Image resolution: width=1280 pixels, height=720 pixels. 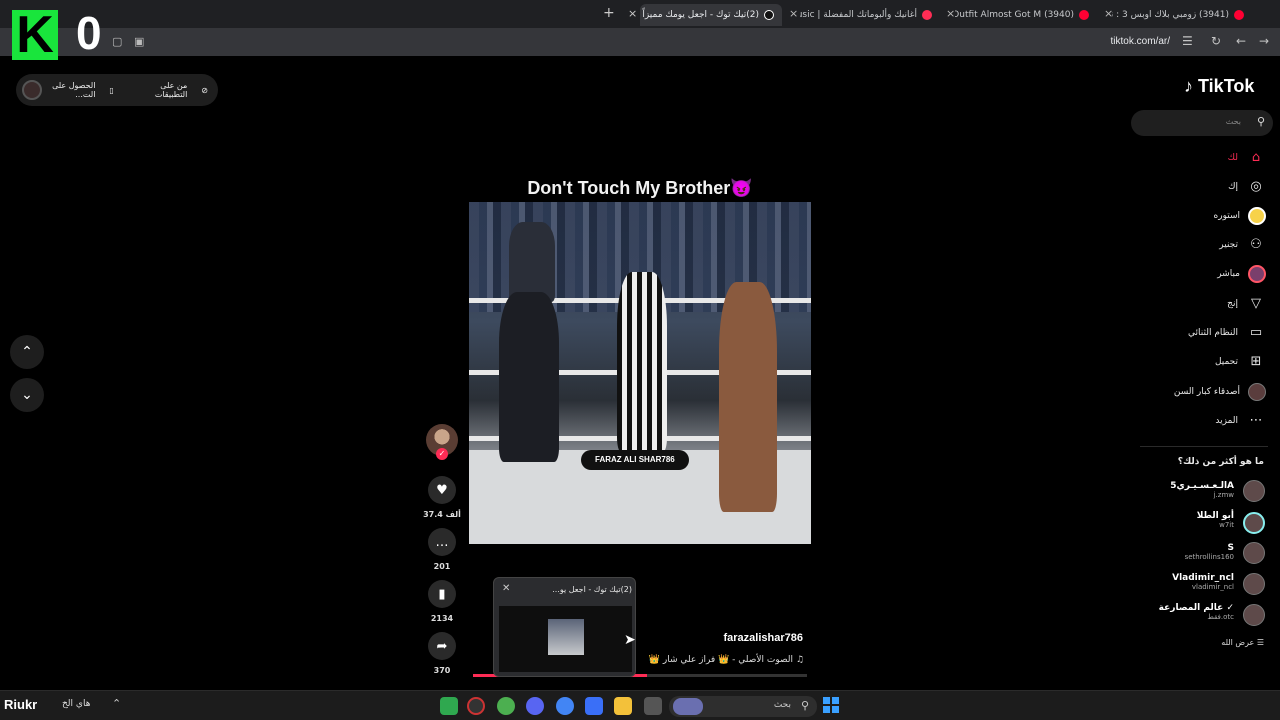 I want to click on sidebar-item-messages: ▭ النظام الثنائي, so click(x=1227, y=333).